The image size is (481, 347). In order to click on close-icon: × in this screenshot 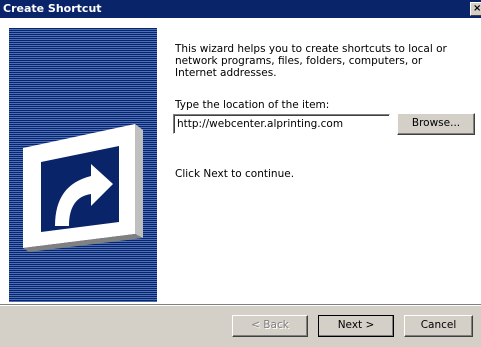, I will do `click(475, 9)`.